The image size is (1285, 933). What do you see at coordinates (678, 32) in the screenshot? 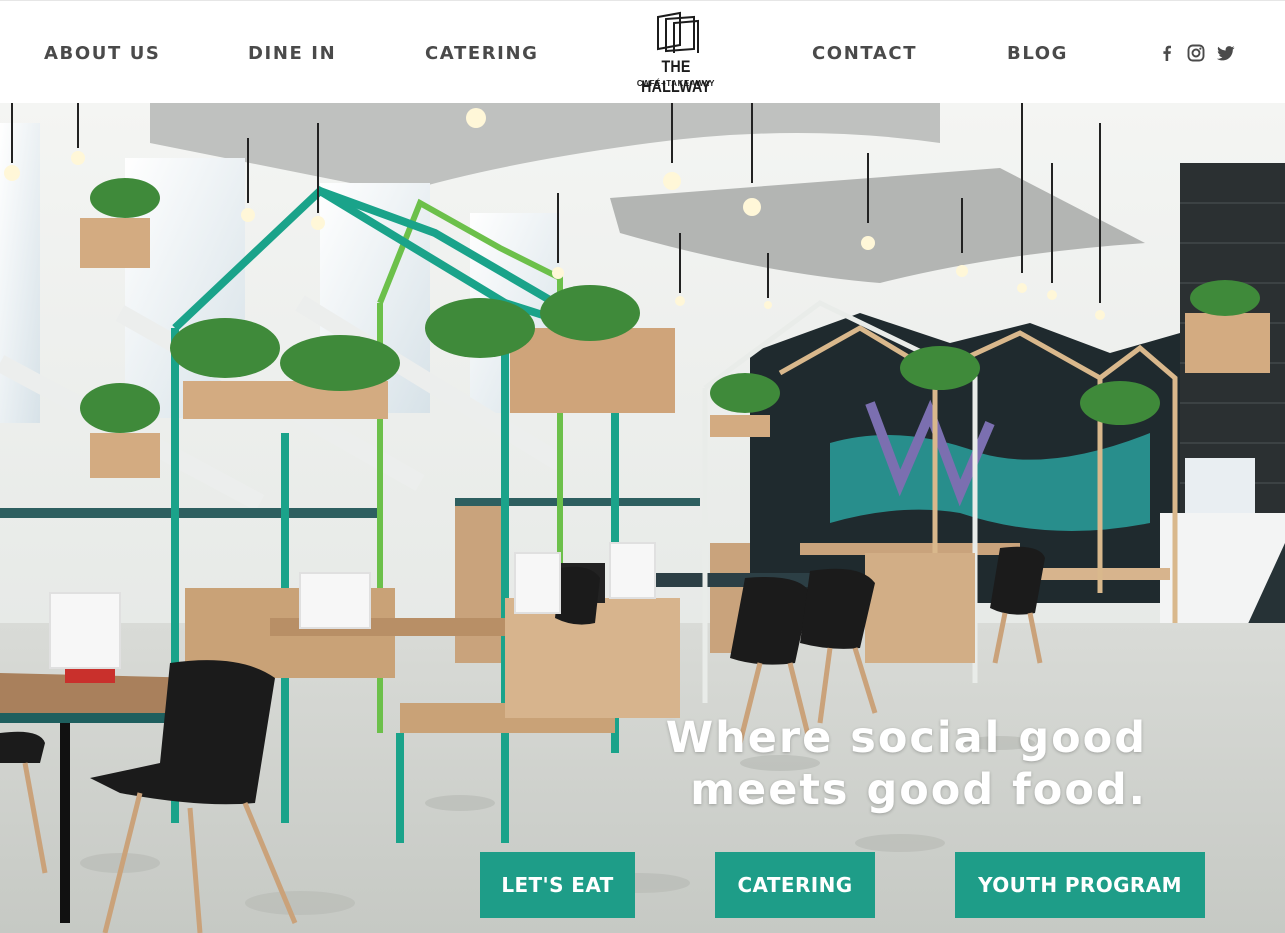
I see `hallway-logo-mark-icon` at bounding box center [678, 32].